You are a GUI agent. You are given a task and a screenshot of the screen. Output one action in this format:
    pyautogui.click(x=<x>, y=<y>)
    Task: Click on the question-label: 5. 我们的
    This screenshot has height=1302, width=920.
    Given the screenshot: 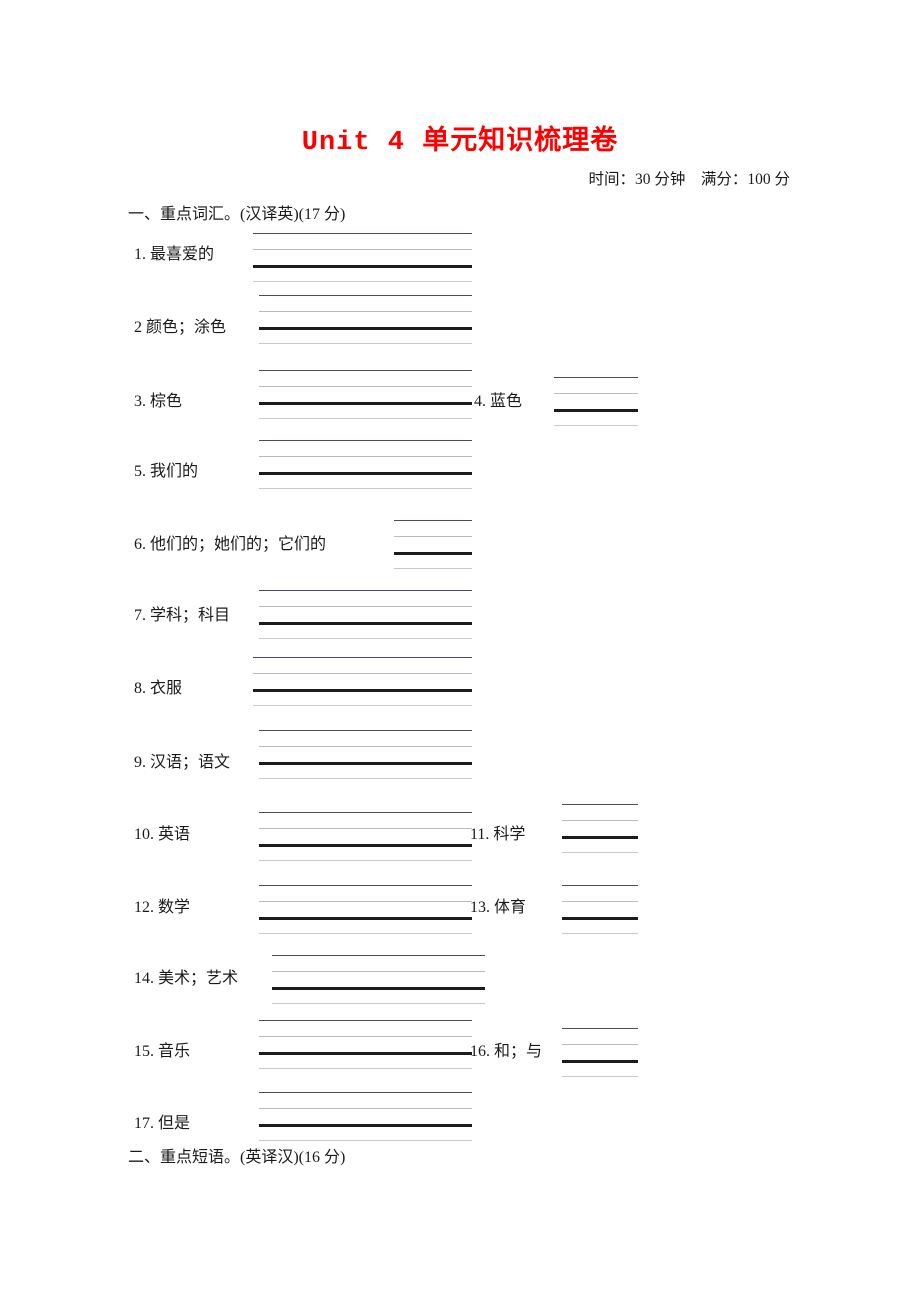 What is the action you would take?
    pyautogui.click(x=166, y=471)
    